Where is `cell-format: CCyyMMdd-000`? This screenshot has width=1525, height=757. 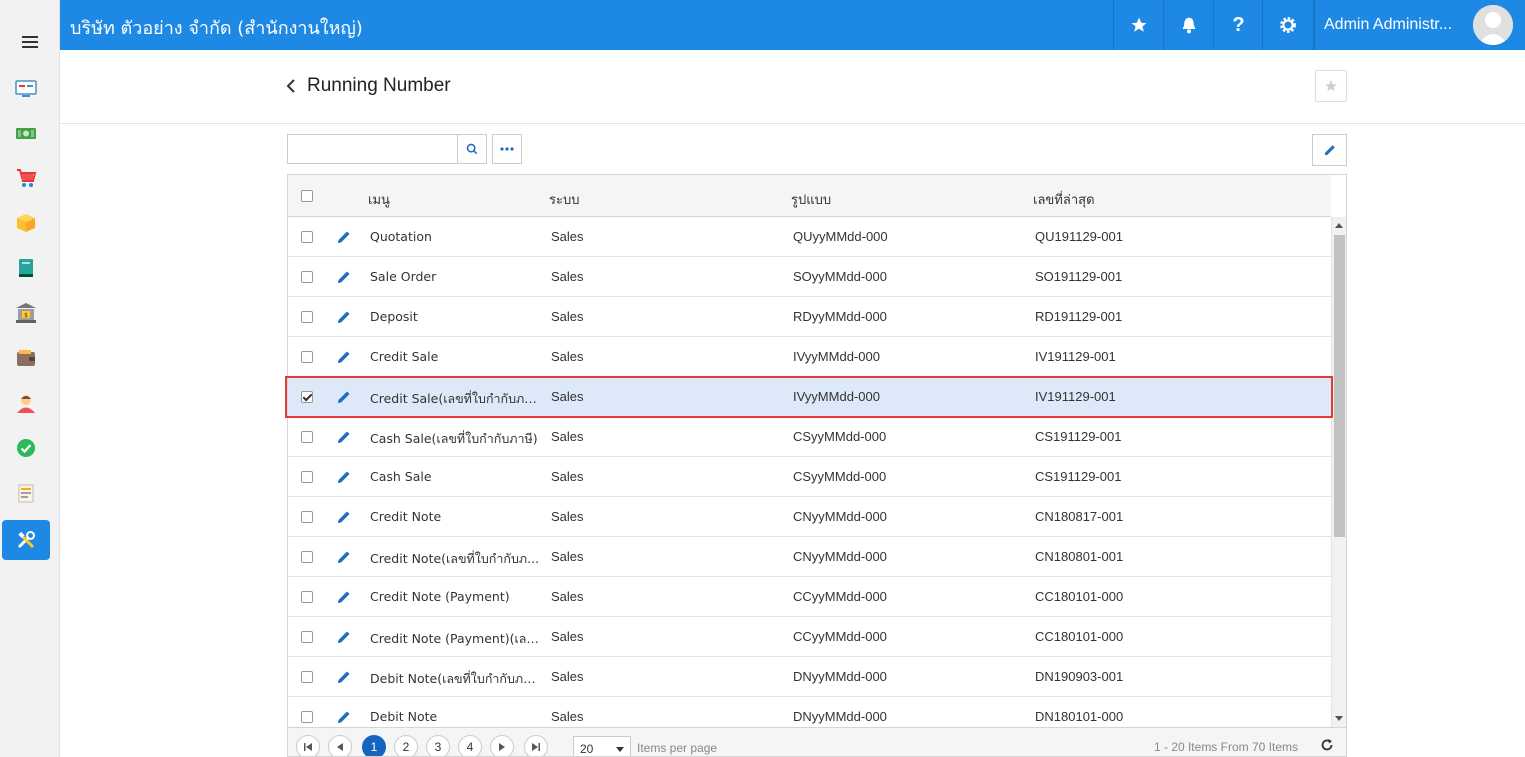
cell-format: CCyyMMdd-000 is located at coordinates (840, 636).